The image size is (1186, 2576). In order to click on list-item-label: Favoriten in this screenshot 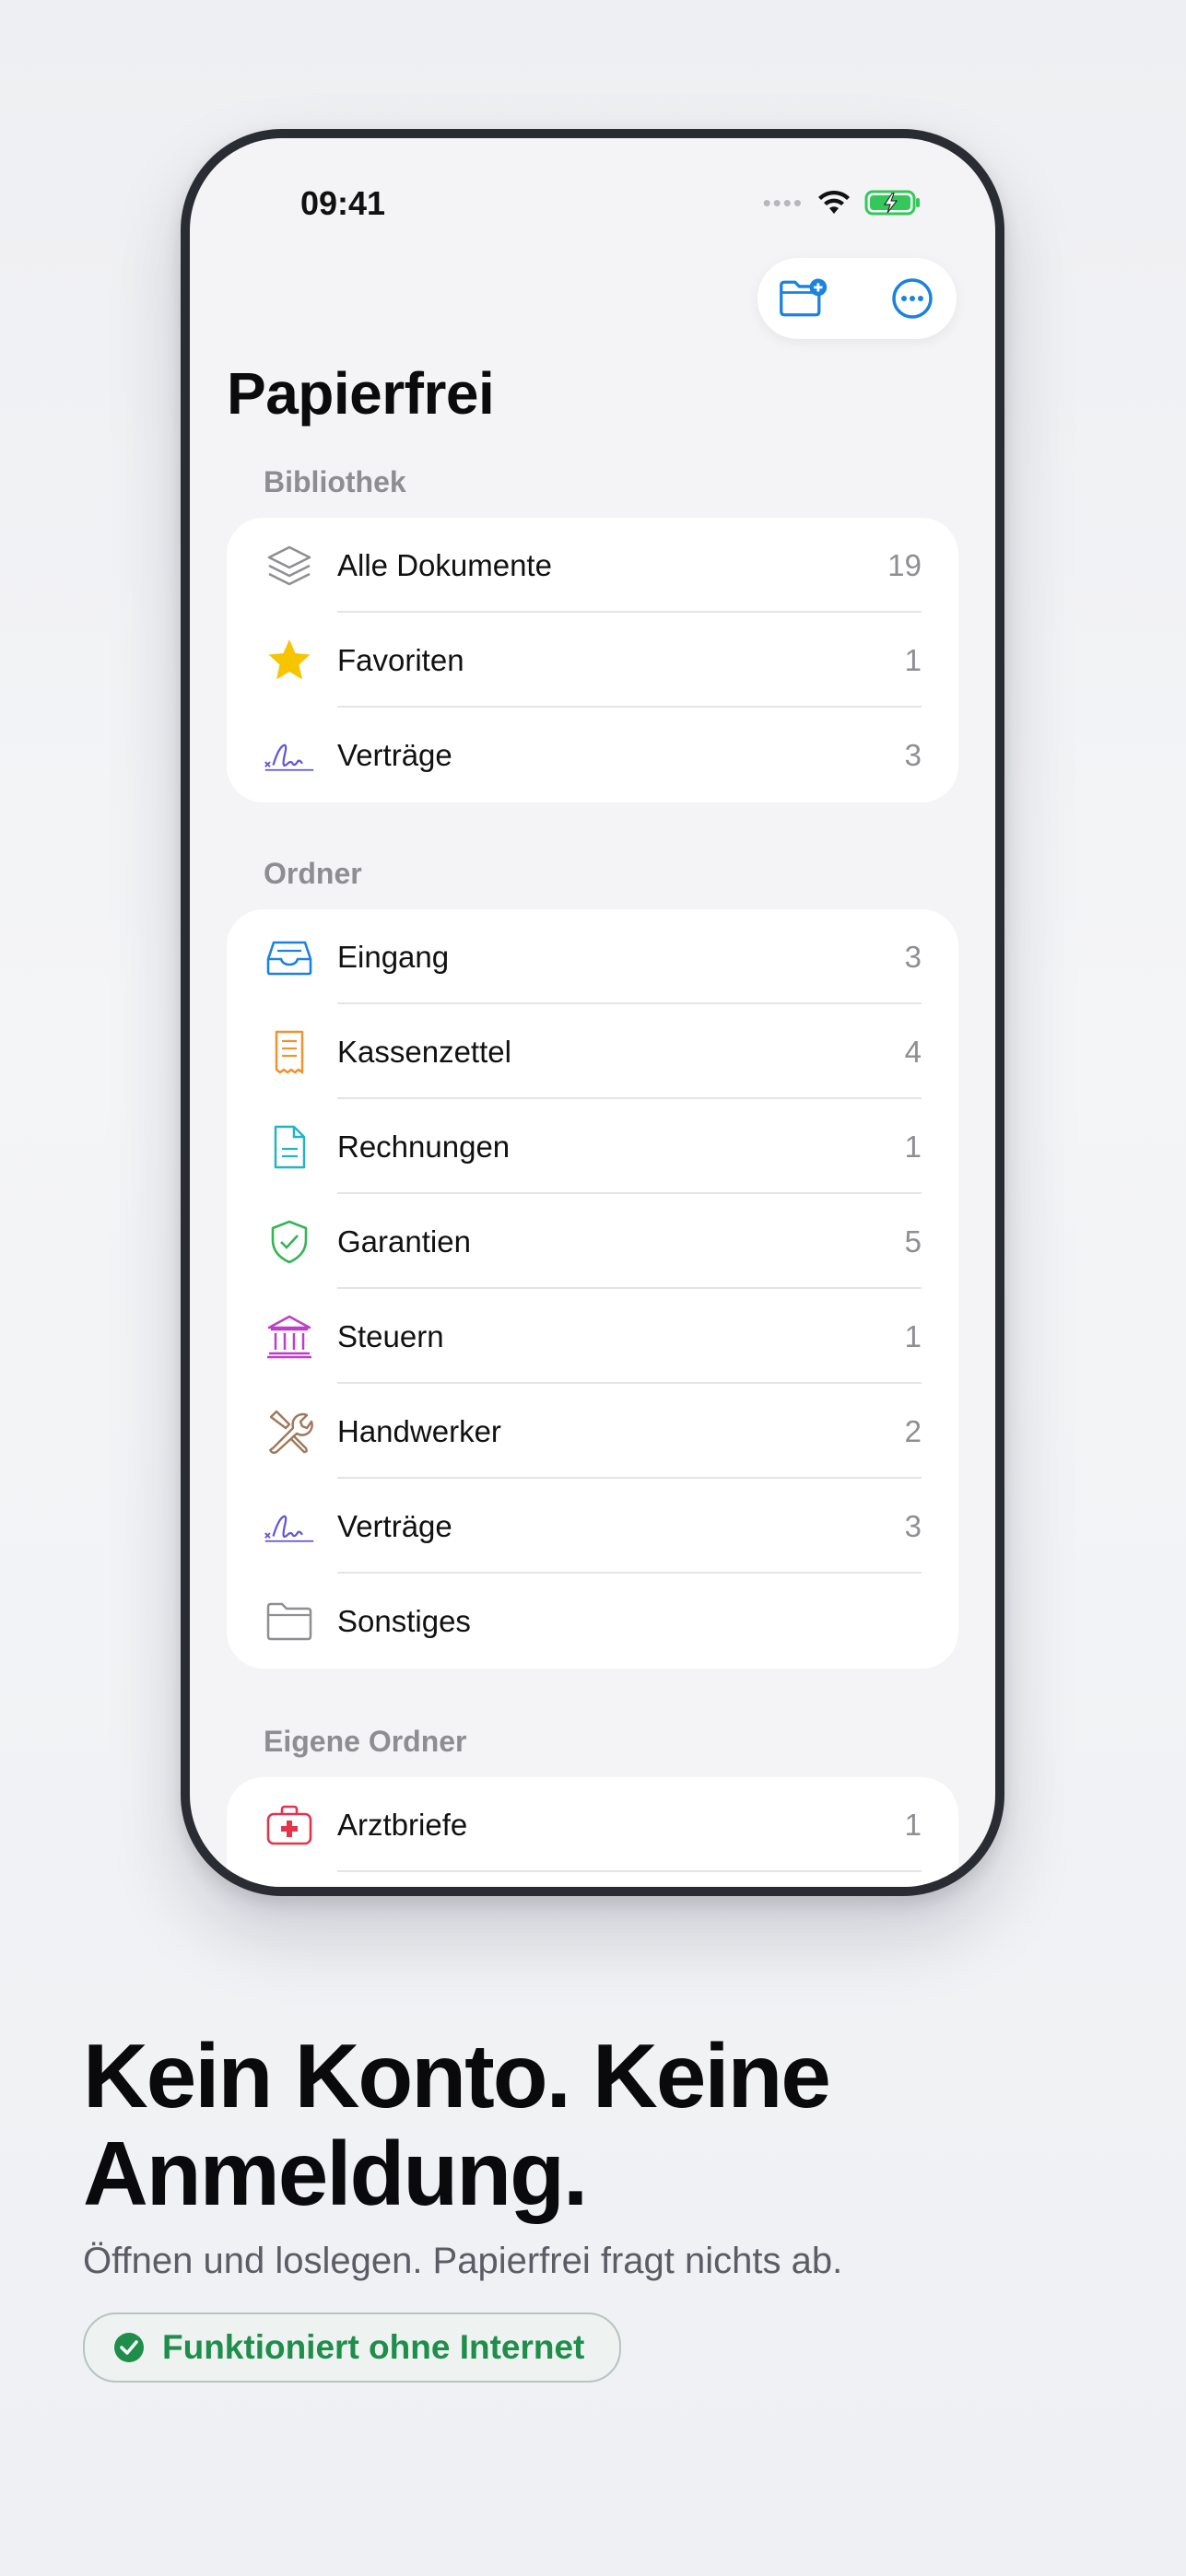, I will do `click(400, 659)`.